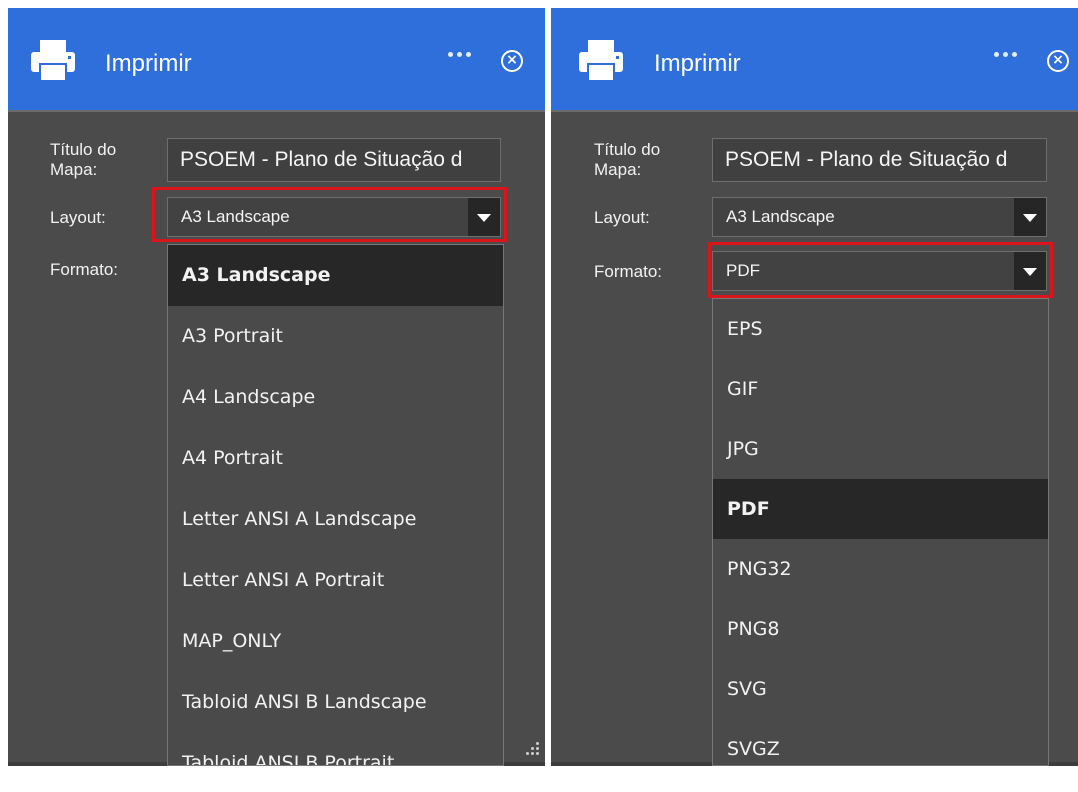 The height and width of the screenshot is (792, 1078). I want to click on chevron-down-icon, so click(1030, 217).